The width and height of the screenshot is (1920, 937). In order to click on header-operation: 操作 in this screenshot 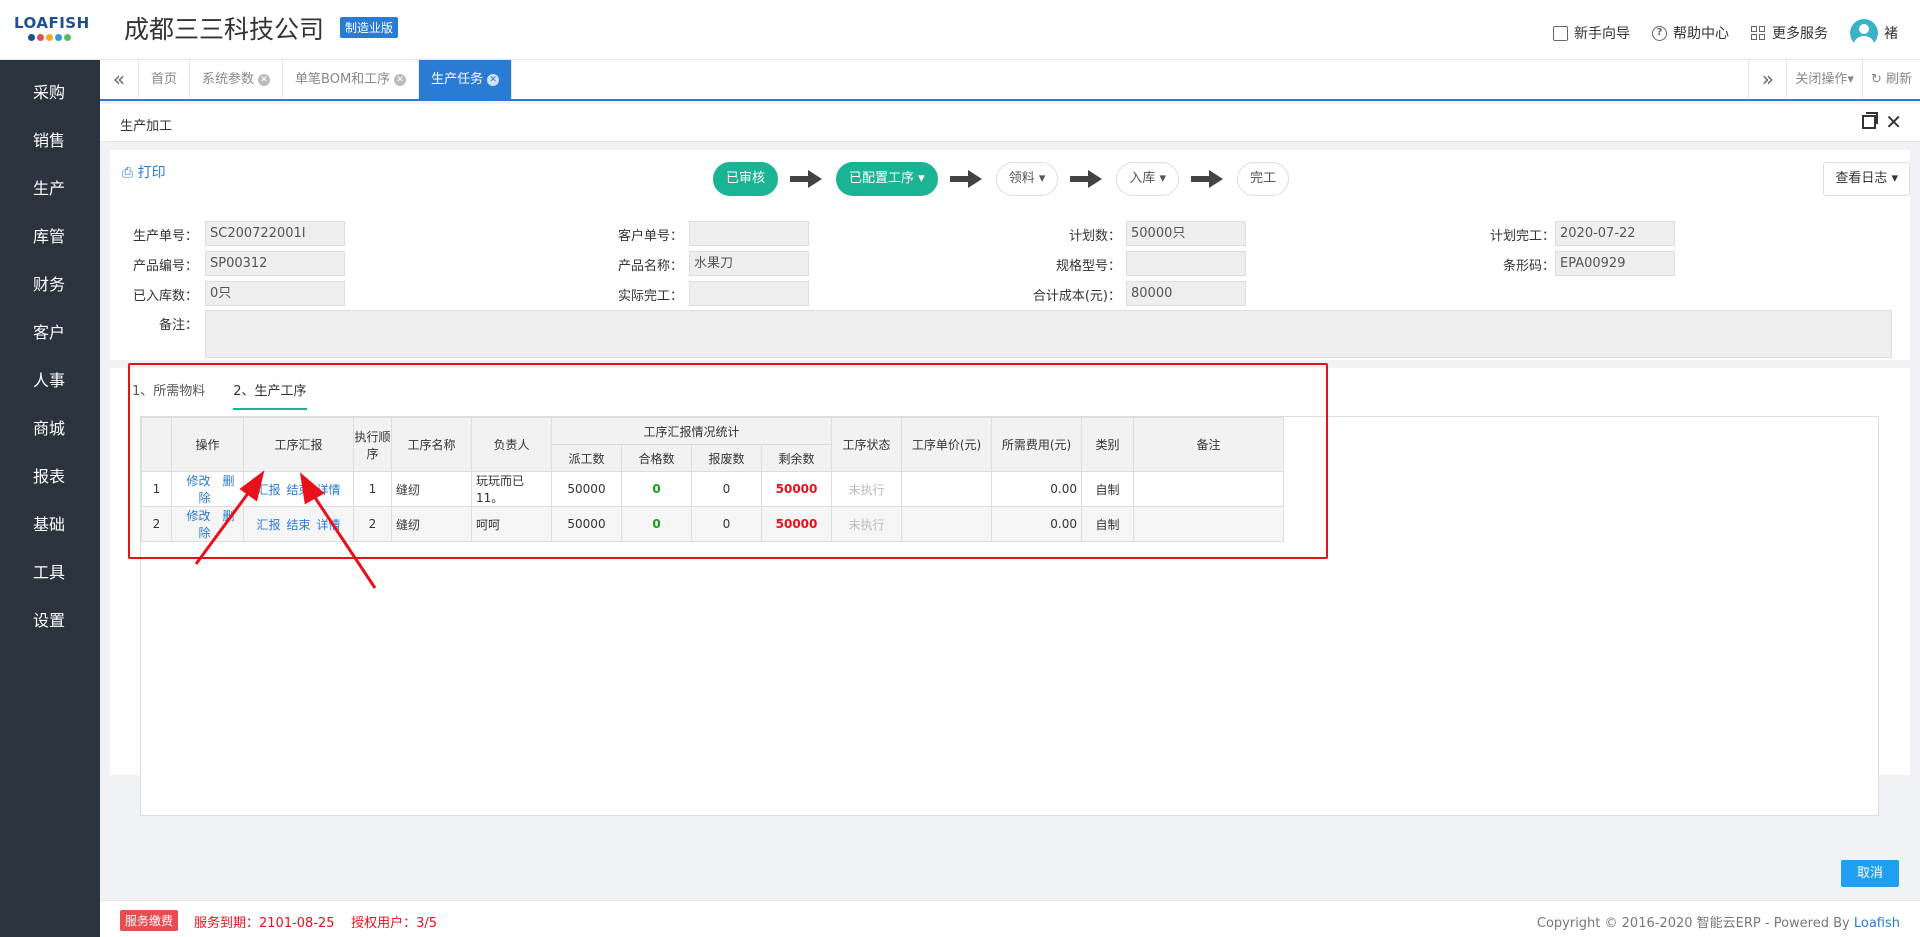, I will do `click(207, 444)`.